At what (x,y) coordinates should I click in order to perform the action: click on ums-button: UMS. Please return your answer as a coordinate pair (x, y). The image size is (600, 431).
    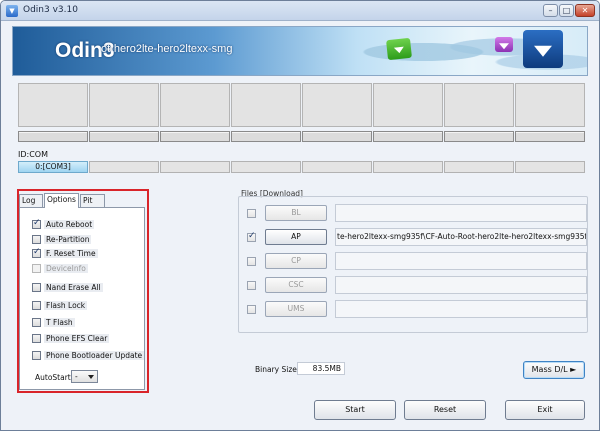
    Looking at the image, I should click on (296, 309).